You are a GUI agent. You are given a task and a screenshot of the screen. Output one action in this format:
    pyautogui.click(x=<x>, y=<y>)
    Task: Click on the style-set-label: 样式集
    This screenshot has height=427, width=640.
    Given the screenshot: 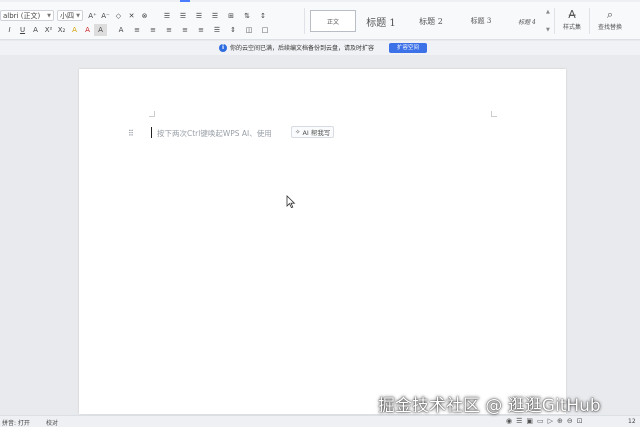 What is the action you would take?
    pyautogui.click(x=571, y=27)
    